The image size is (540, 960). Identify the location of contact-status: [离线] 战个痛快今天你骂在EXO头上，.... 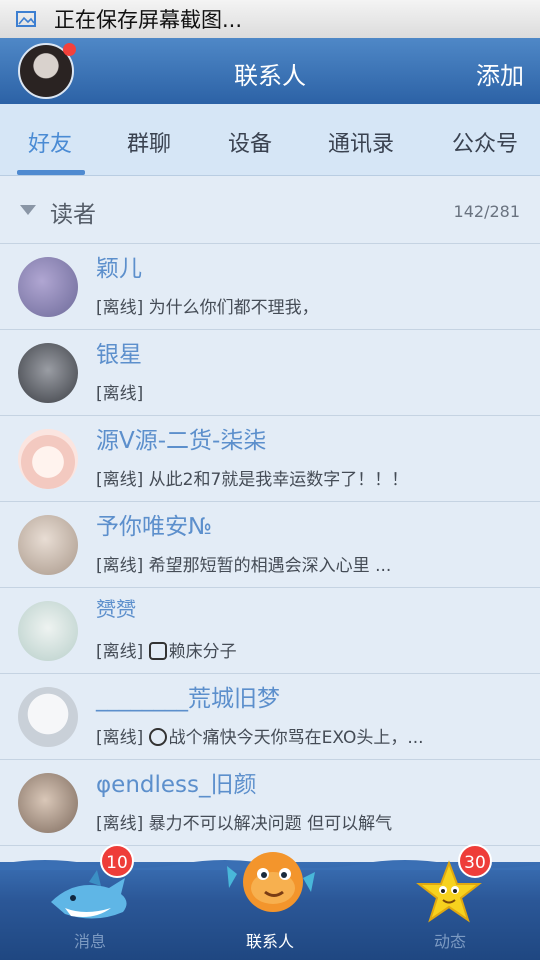
(260, 735).